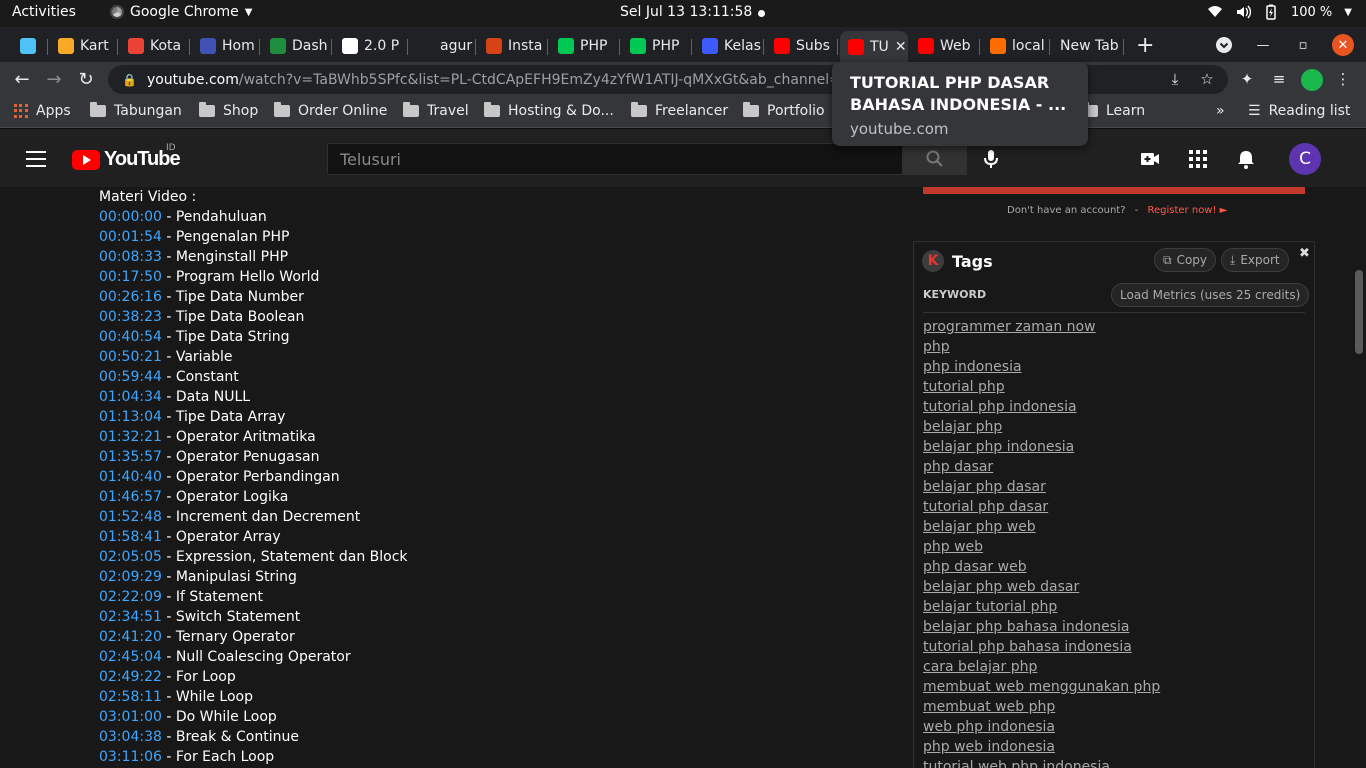 The width and height of the screenshot is (1366, 768). I want to click on reload-button: ↻, so click(86, 80).